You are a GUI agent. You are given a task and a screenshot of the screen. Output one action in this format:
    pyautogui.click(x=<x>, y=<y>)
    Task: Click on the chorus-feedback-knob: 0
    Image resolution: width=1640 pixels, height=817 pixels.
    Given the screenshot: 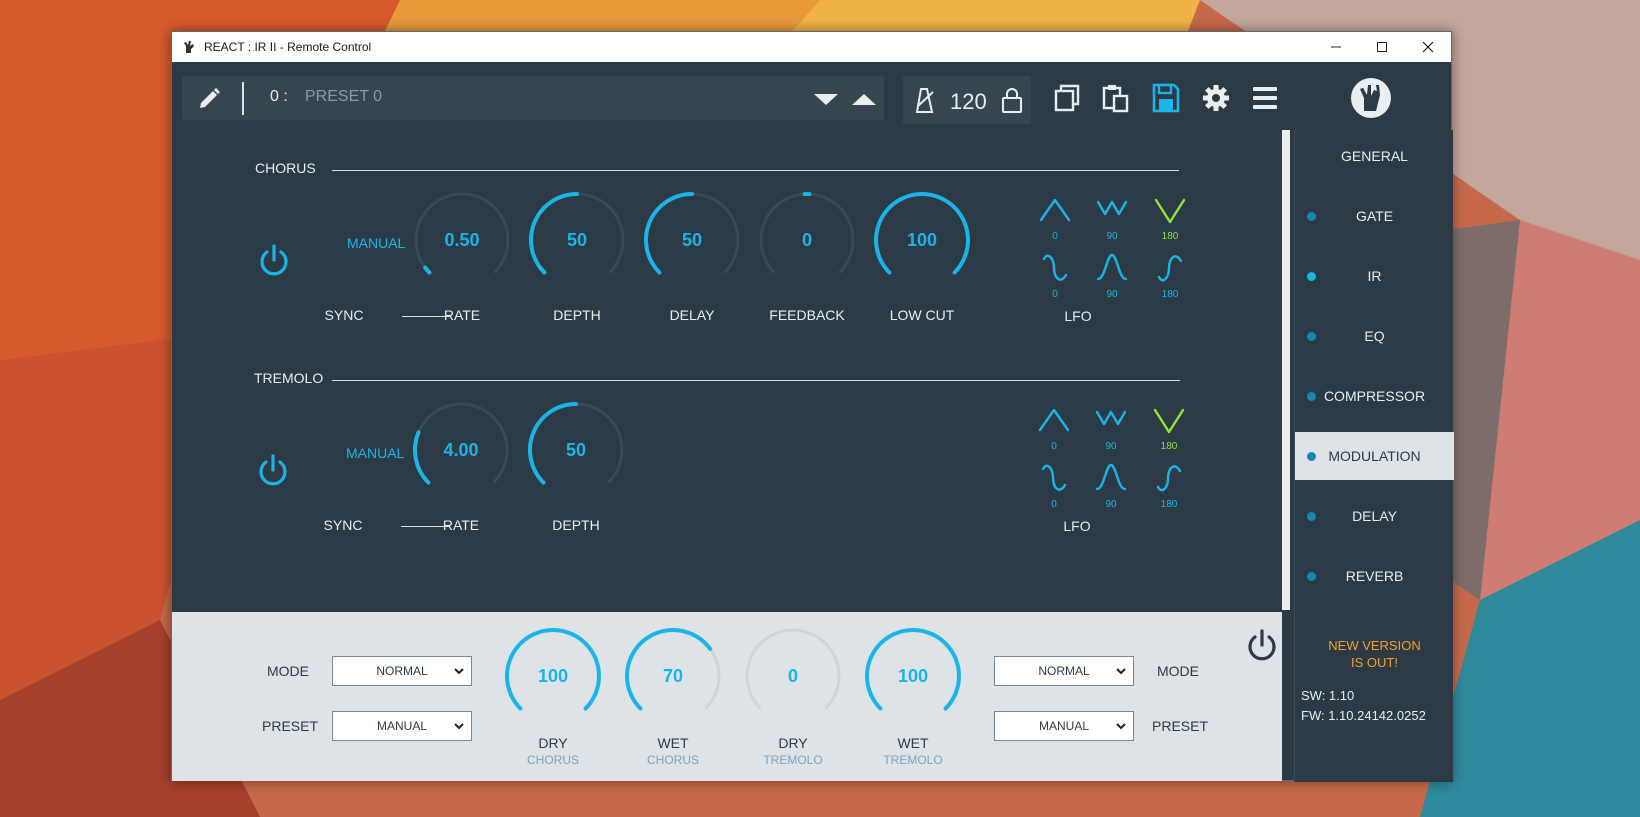 What is the action you would take?
    pyautogui.click(x=807, y=240)
    